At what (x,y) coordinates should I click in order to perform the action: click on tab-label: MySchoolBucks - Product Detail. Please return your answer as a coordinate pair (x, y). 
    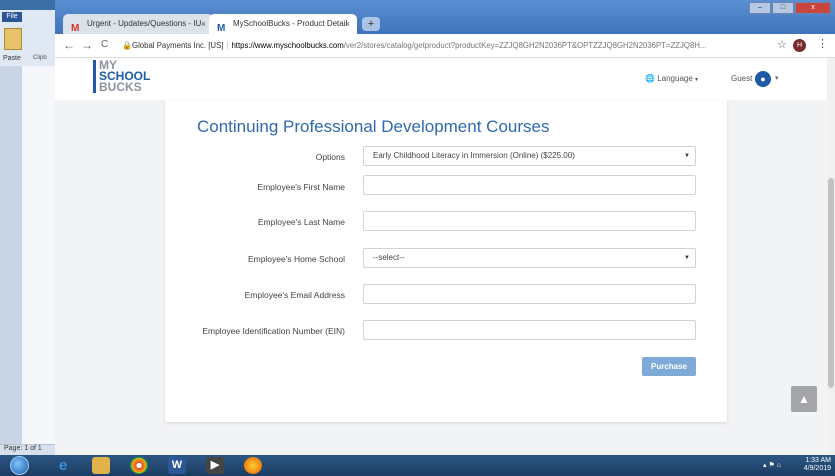
    Looking at the image, I should click on (290, 23).